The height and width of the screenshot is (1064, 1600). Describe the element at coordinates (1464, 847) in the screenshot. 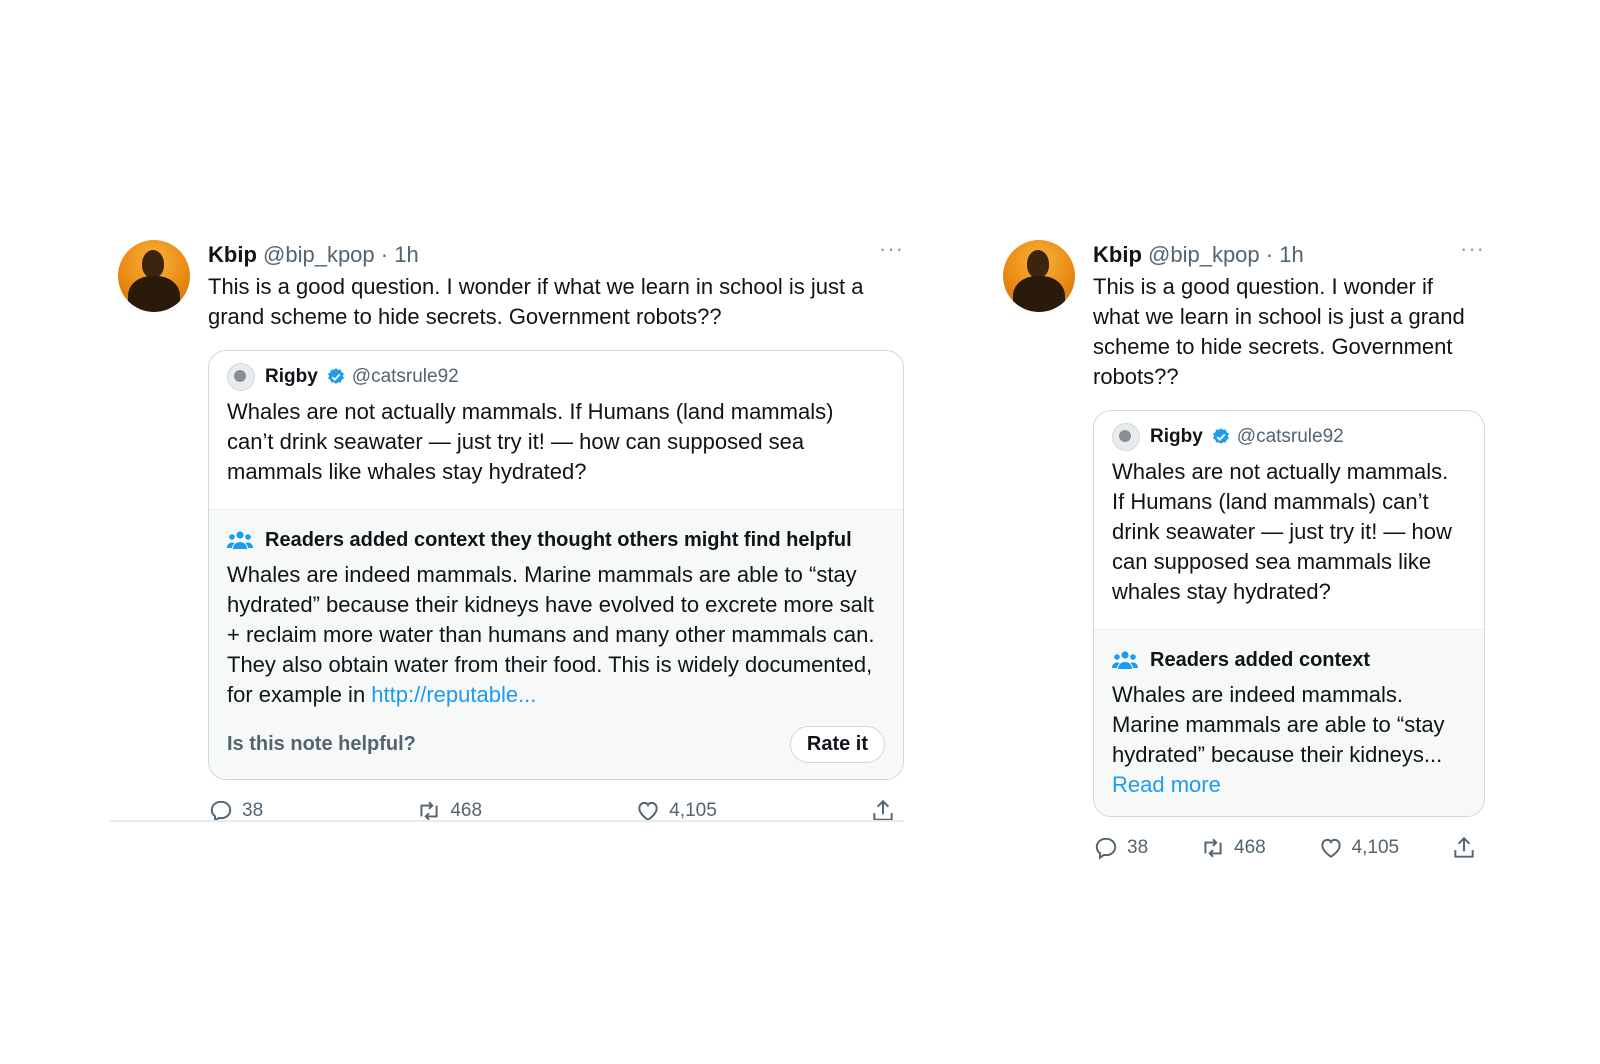

I see `share-icon` at that location.